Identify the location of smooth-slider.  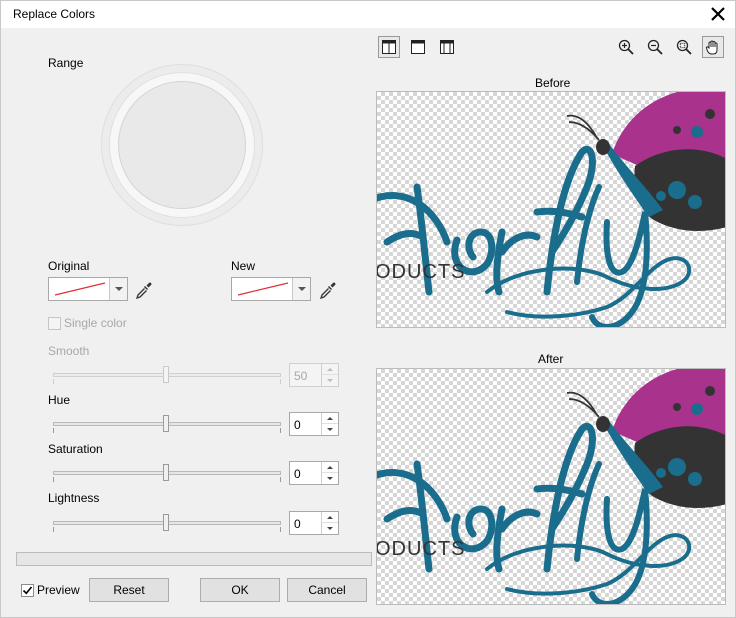
(167, 375).